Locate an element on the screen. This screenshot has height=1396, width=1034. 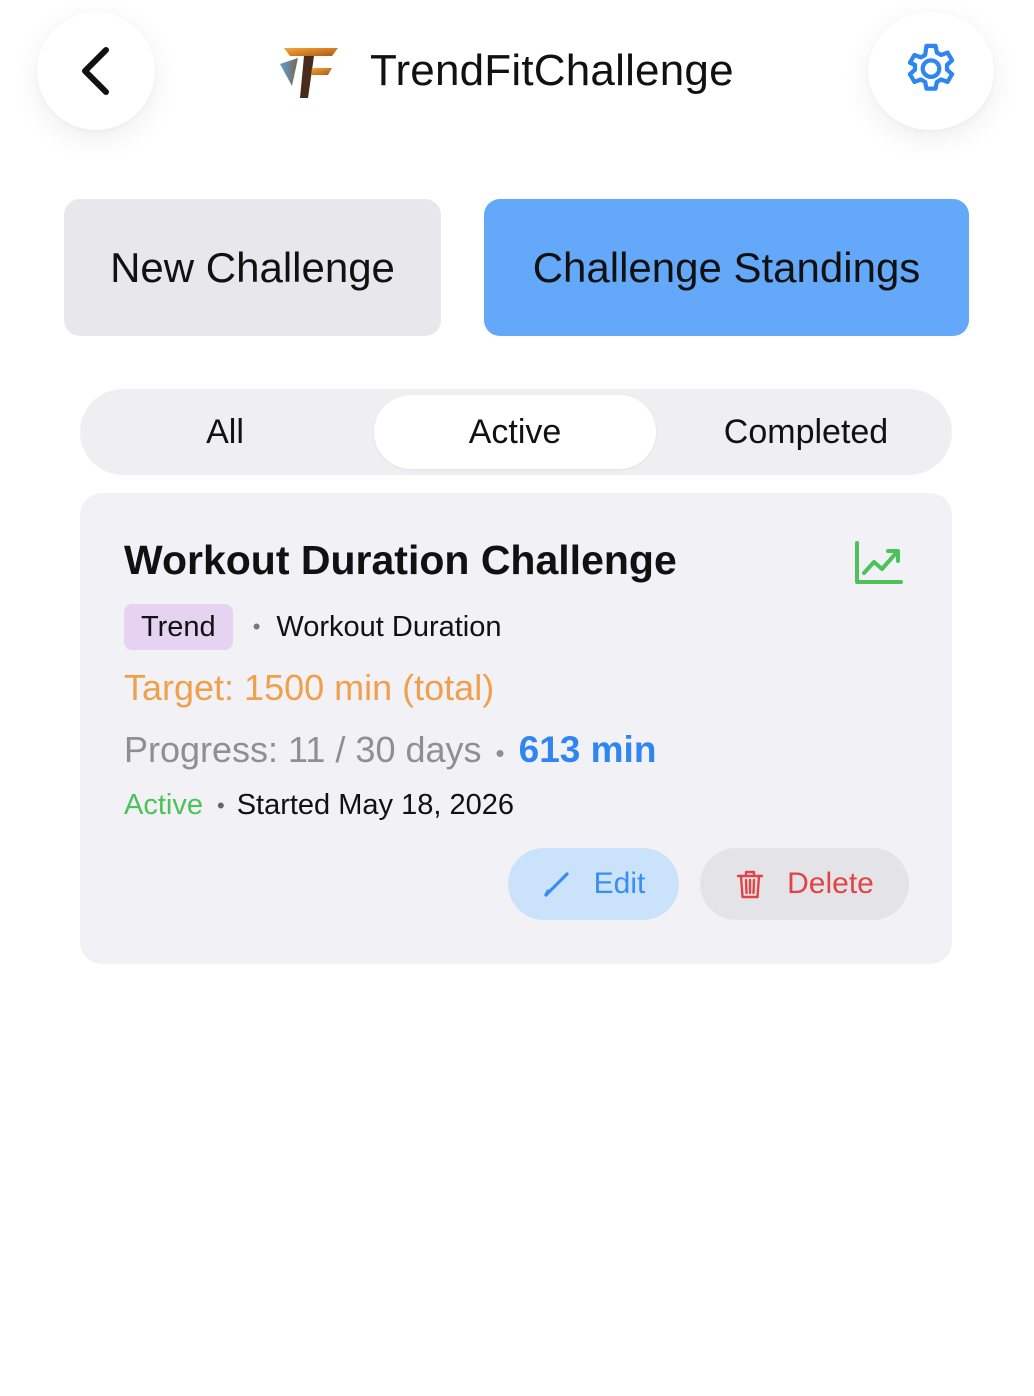
target-text: Target: 1500 min (total) is located at coordinates (309, 687).